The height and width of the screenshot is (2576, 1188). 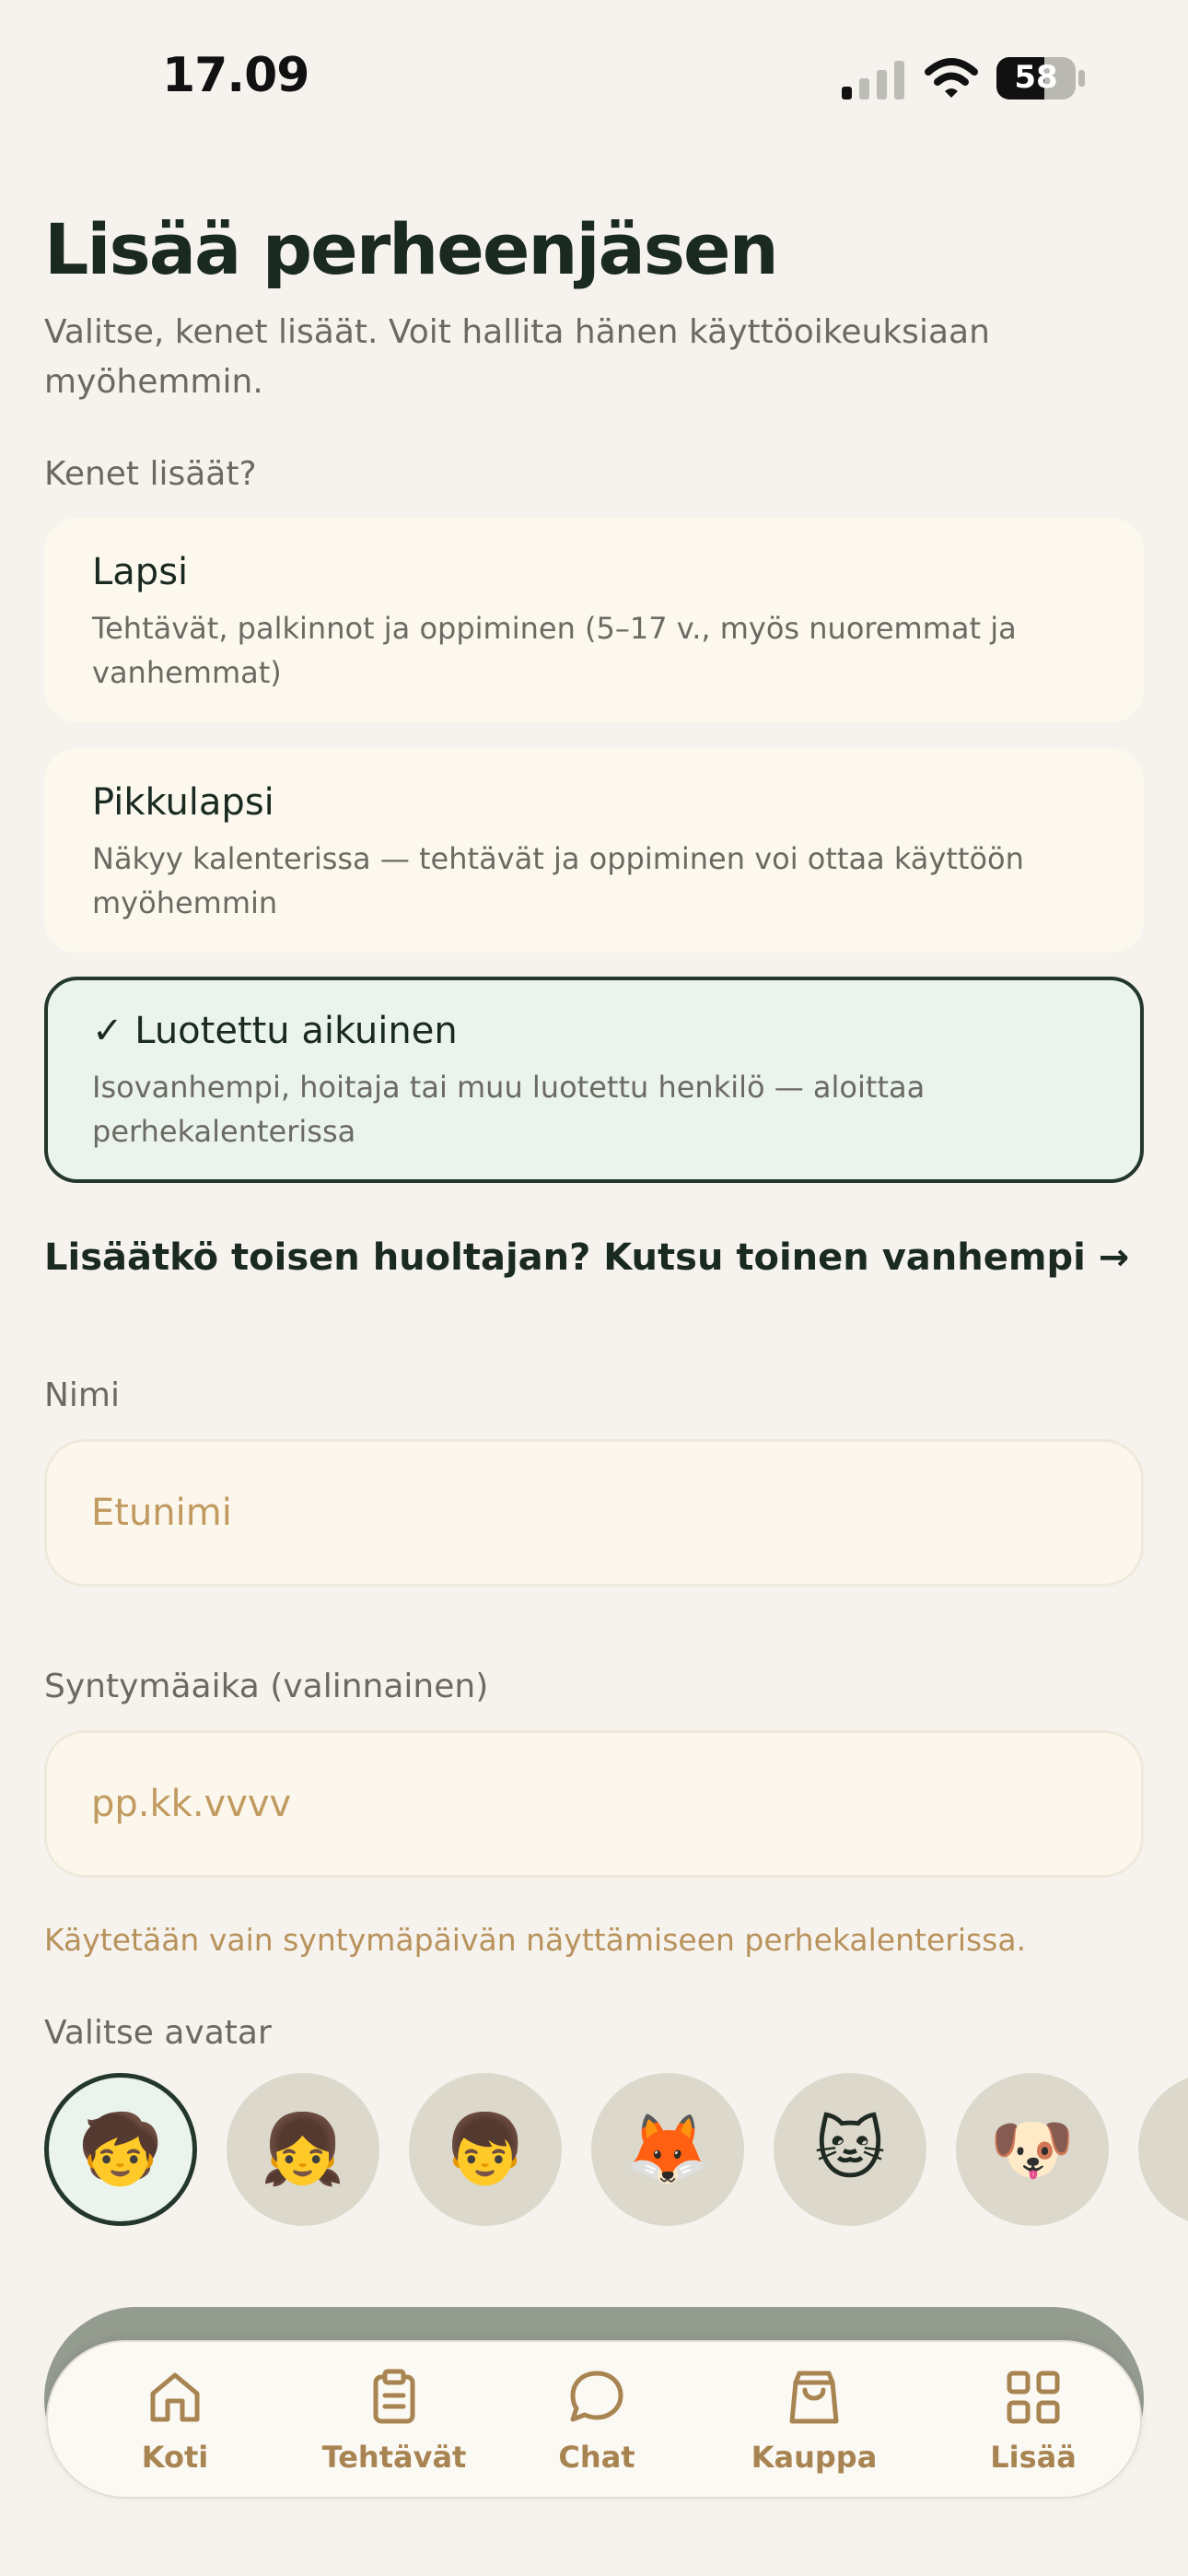 What do you see at coordinates (594, 1804) in the screenshot?
I see `birthdate-input` at bounding box center [594, 1804].